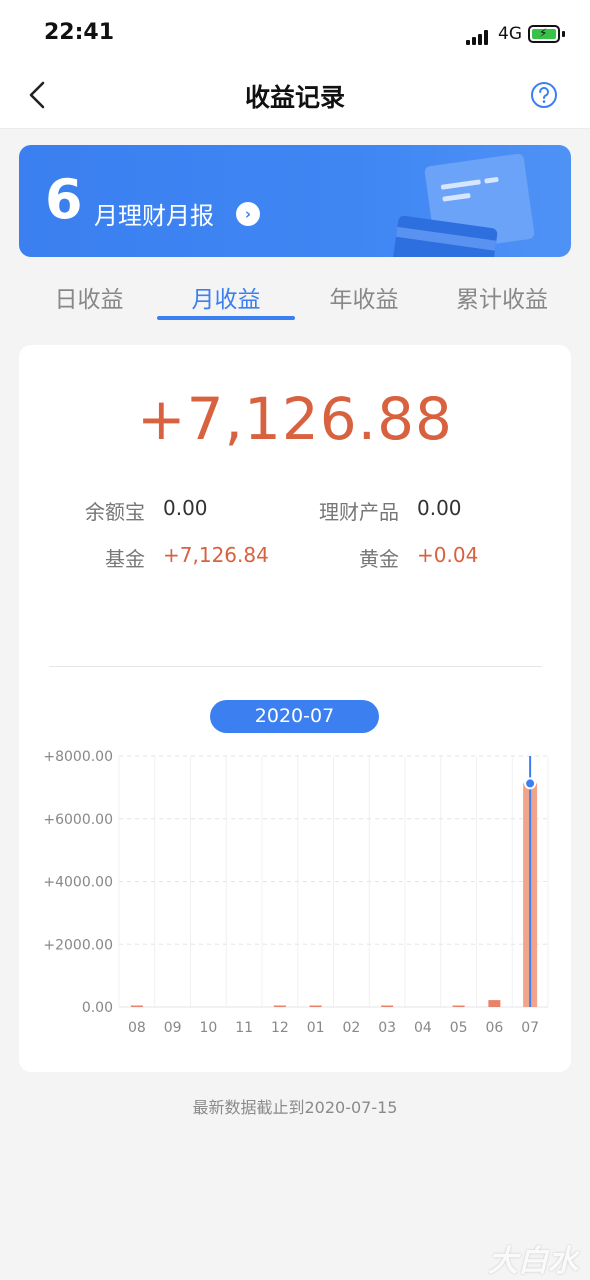 The image size is (590, 1280). Describe the element at coordinates (351, 1028) in the screenshot. I see `x-tick-label: 02` at that location.